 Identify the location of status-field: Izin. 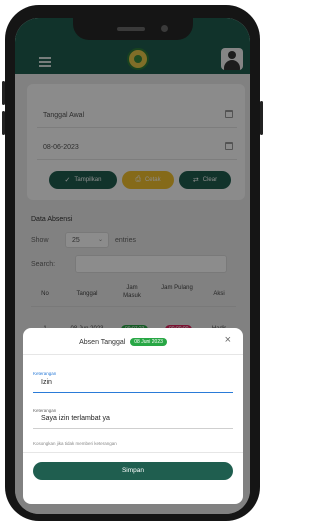
(133, 386).